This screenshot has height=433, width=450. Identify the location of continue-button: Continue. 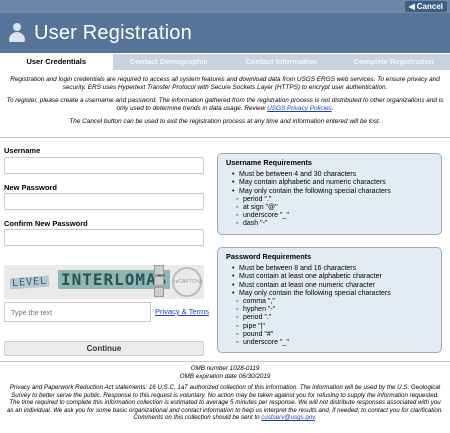
(104, 348).